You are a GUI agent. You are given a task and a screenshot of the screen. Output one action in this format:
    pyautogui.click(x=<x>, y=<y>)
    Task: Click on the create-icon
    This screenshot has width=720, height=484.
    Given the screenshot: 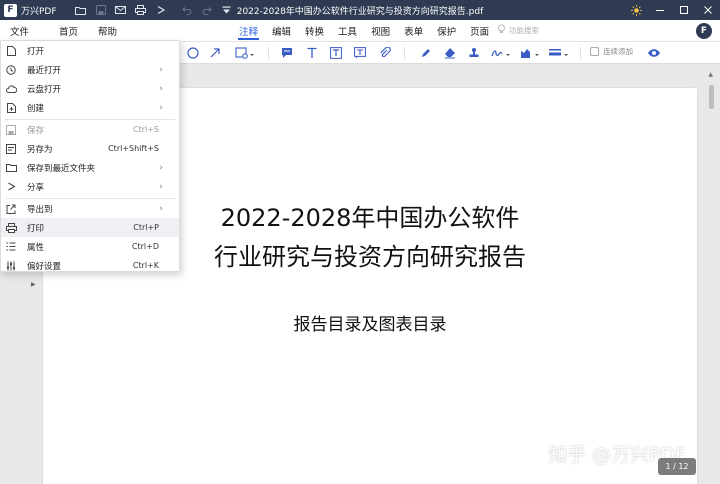 What is the action you would take?
    pyautogui.click(x=11, y=107)
    